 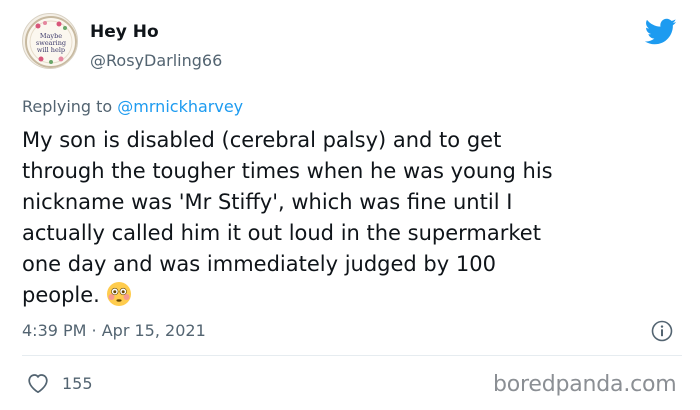 I want to click on author-display-name: Hey Ho, so click(x=124, y=32).